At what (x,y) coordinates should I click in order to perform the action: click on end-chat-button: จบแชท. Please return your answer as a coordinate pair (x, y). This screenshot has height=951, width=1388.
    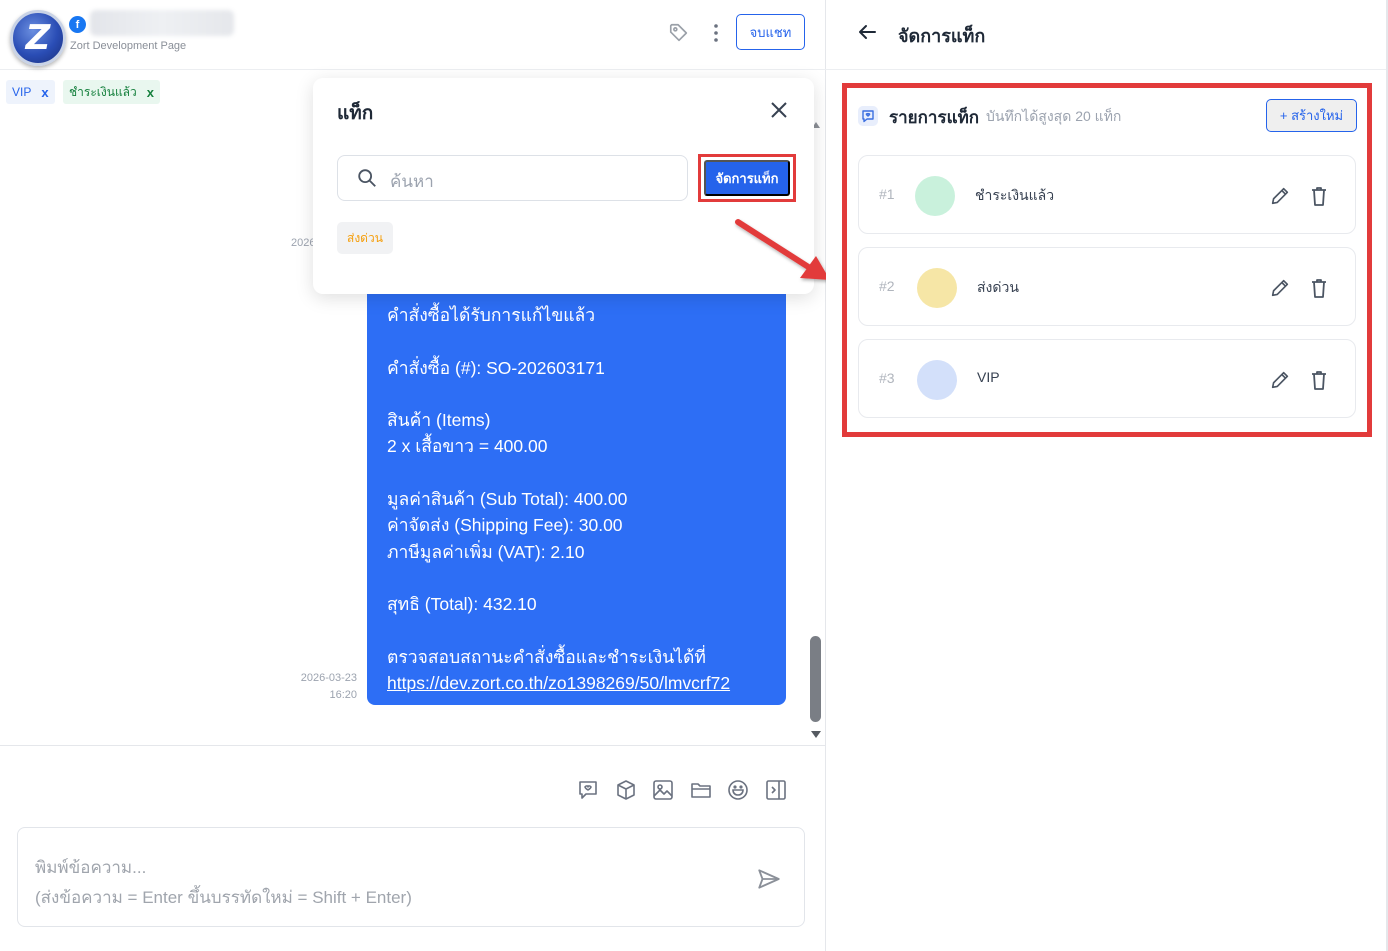
    Looking at the image, I should click on (770, 32).